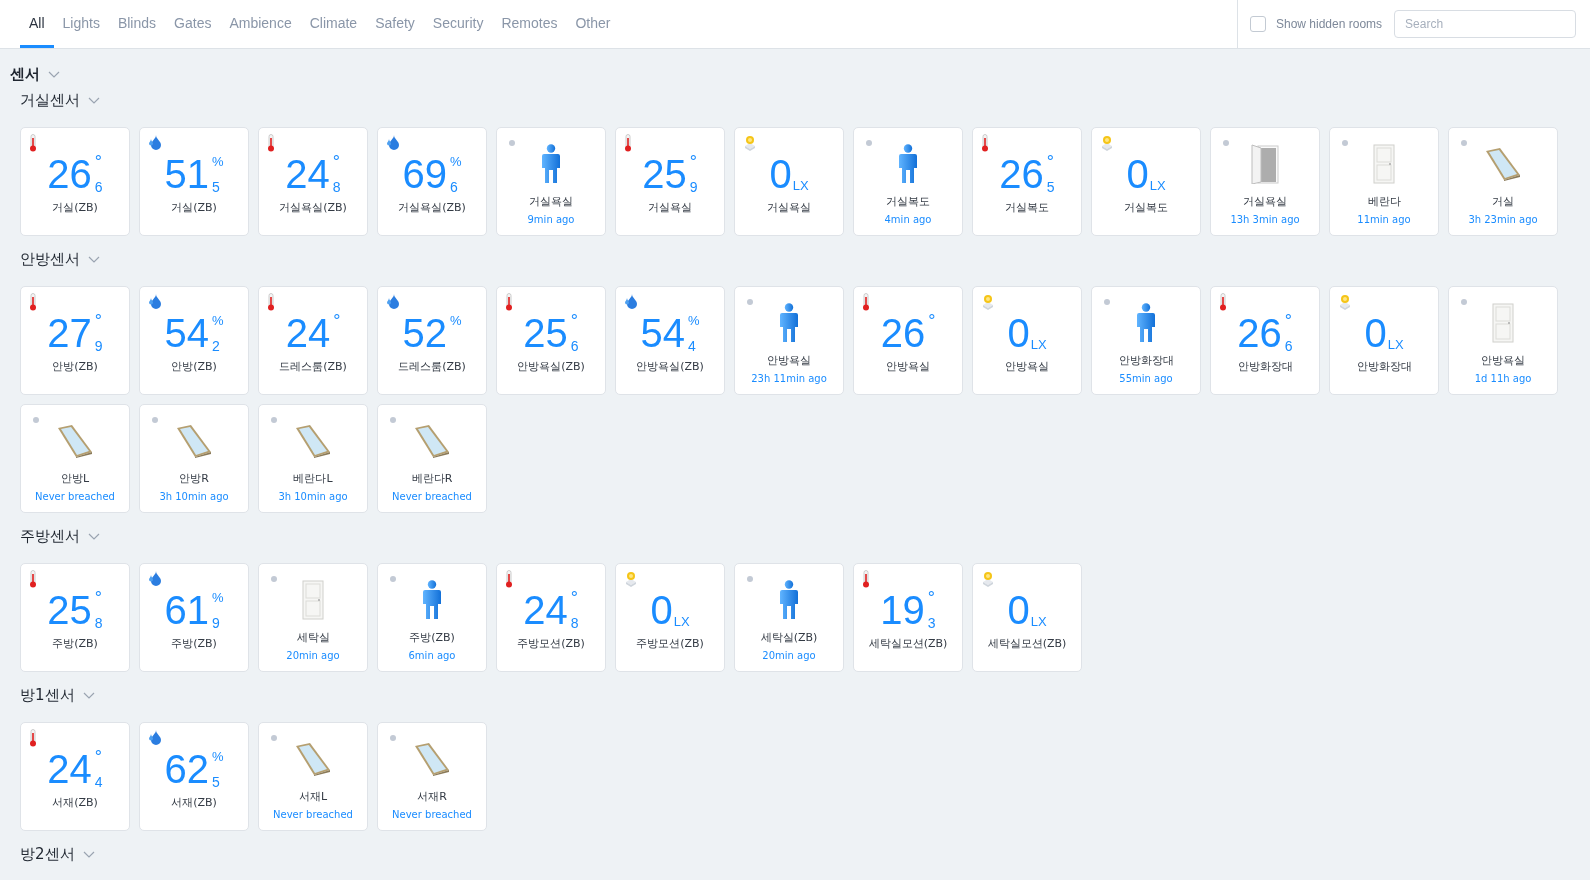 The width and height of the screenshot is (1590, 880). Describe the element at coordinates (1146, 340) in the screenshot. I see `sensor-tile: 안방화장대 55min ago` at that location.